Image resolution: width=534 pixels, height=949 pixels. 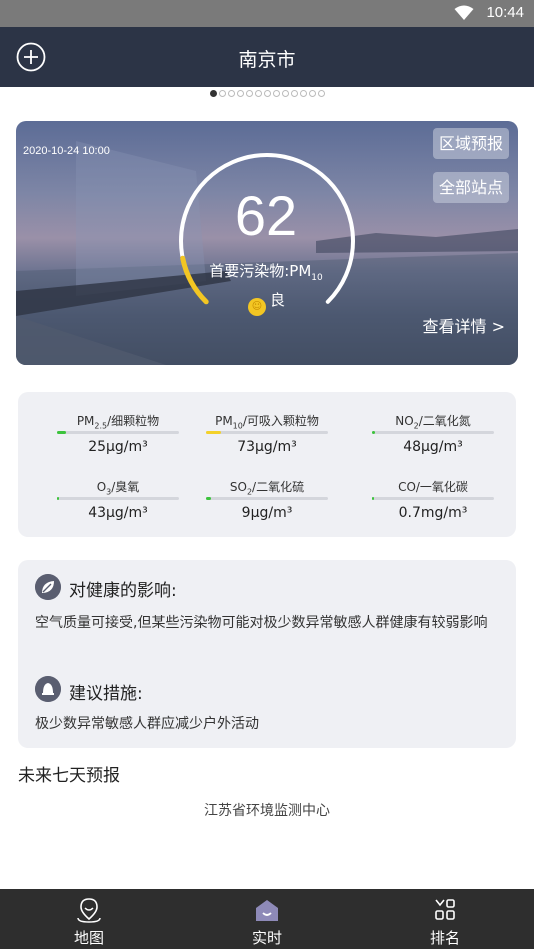 I want to click on primary-pollutant-label: 首要污染物:, so click(x=249, y=271).